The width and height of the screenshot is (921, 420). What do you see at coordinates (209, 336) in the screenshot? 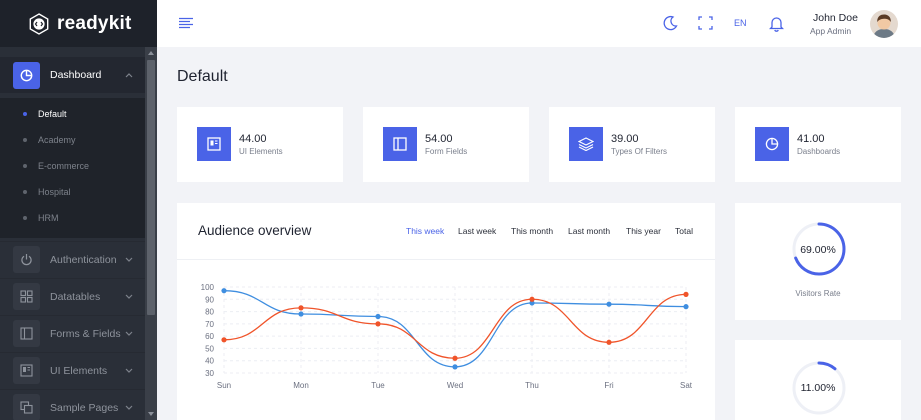
I see `y-tick-label: 60` at bounding box center [209, 336].